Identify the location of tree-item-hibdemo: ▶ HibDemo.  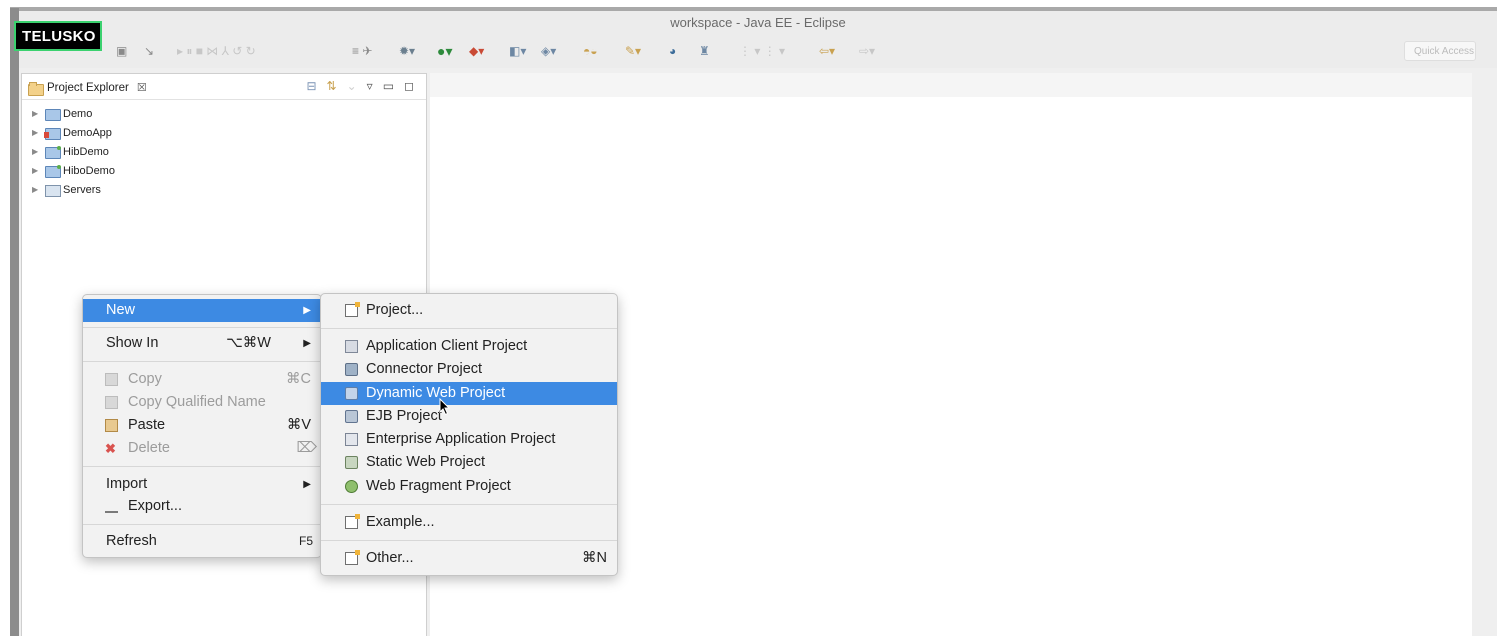
(73, 151).